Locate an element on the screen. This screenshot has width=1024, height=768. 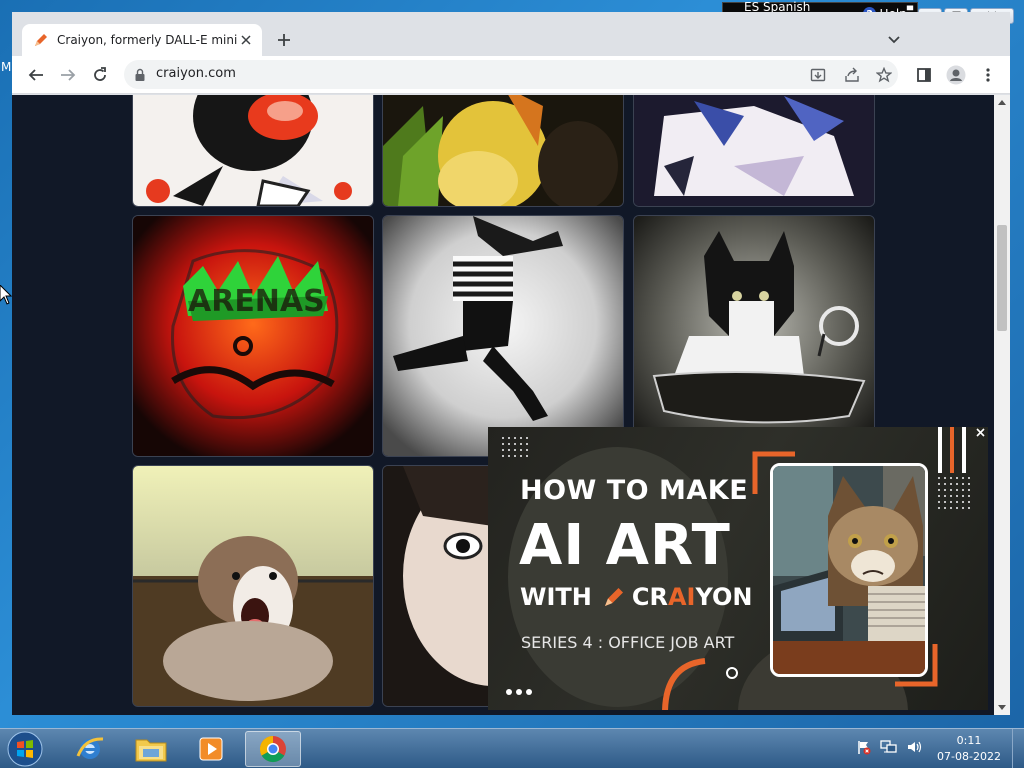
ad-heading-line3: WITH CRAIYON is located at coordinates (636, 597).